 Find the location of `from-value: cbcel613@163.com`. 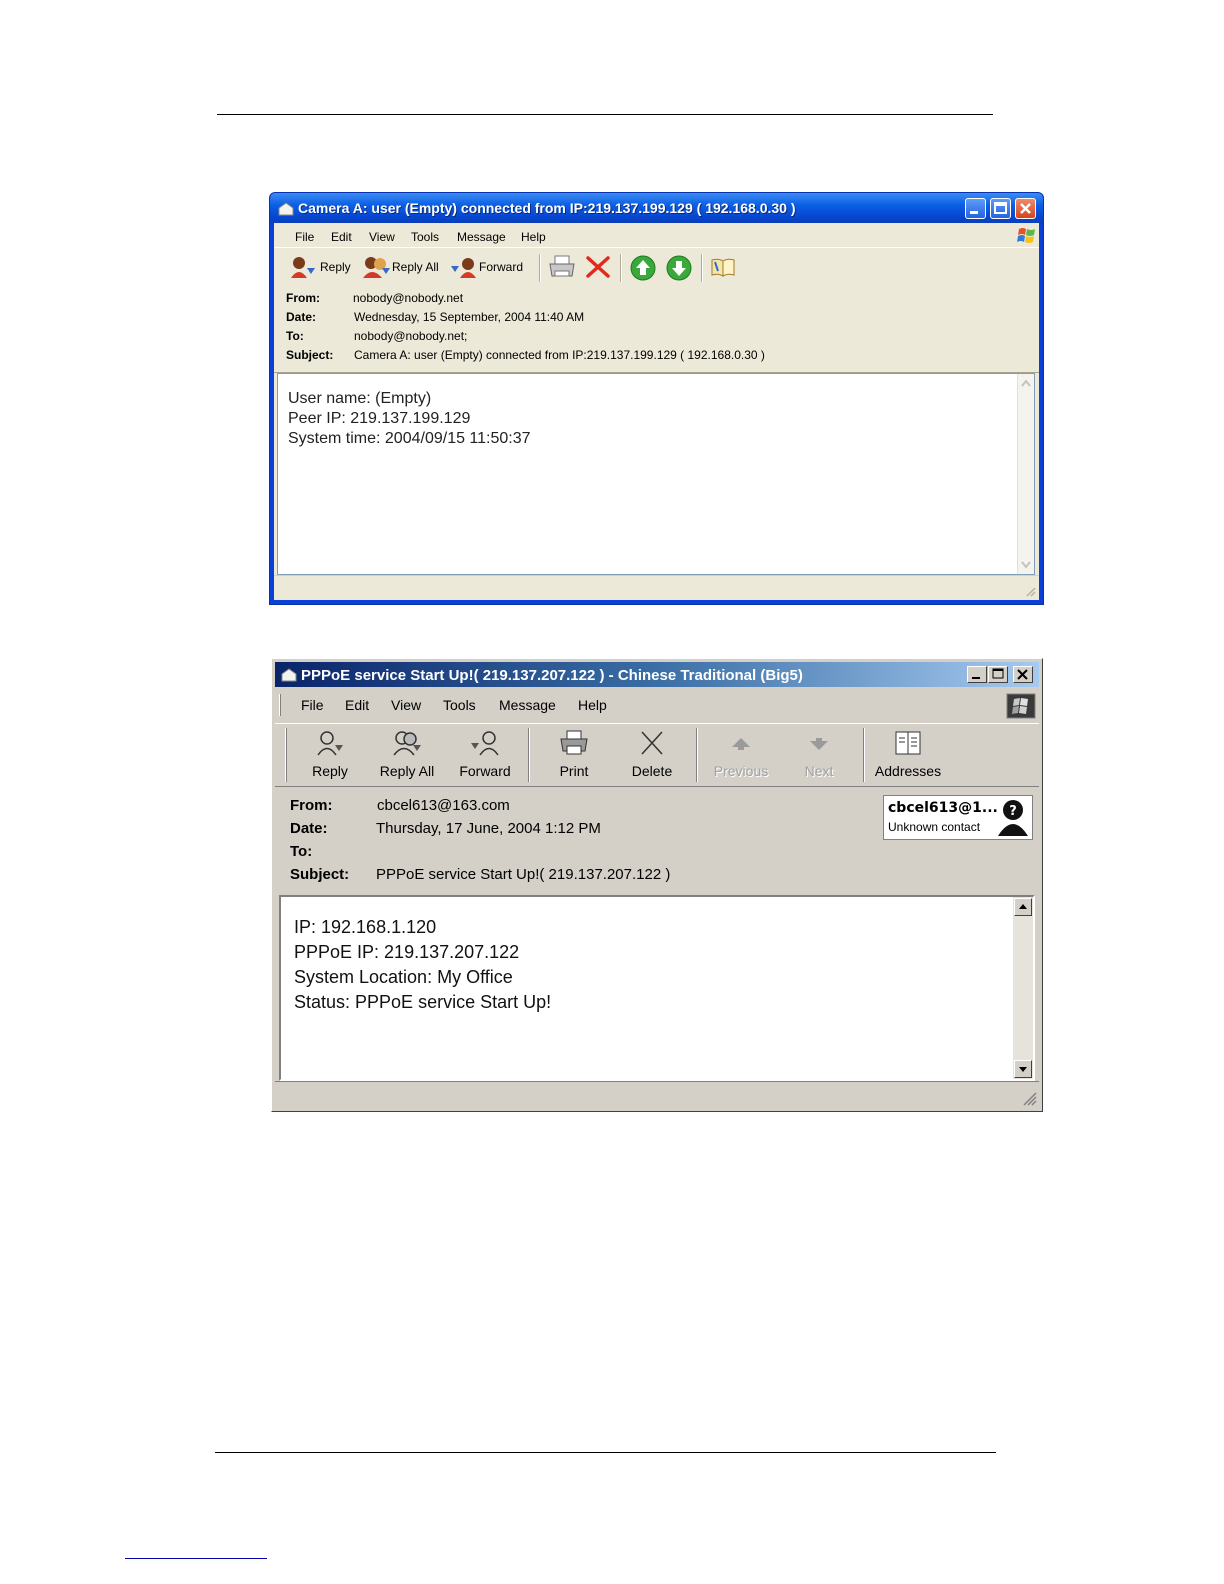

from-value: cbcel613@163.com is located at coordinates (443, 805).